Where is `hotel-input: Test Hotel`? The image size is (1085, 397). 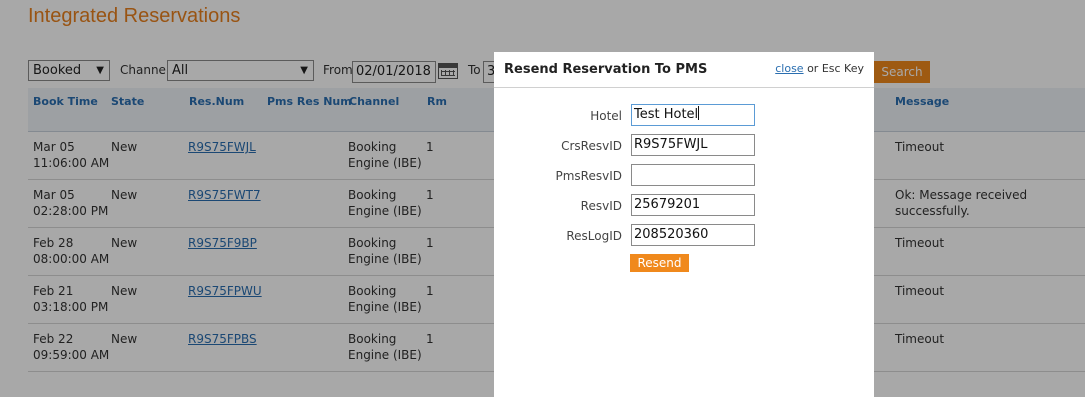
hotel-input: Test Hotel is located at coordinates (693, 115).